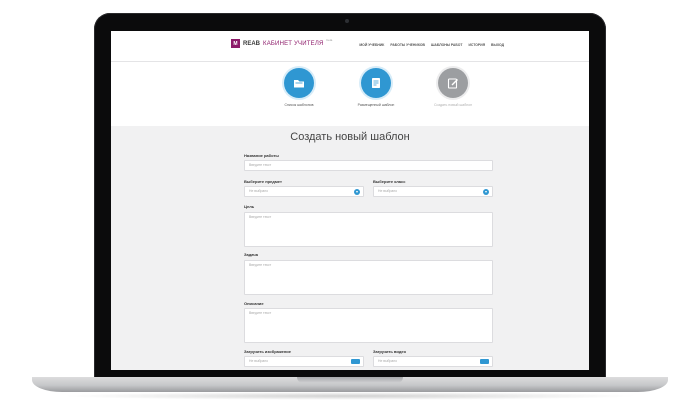 The image size is (700, 404). What do you see at coordinates (293, 43) in the screenshot?
I see `logo-subtitle: КАБИНЕТ УЧИТЕЛЯ` at bounding box center [293, 43].